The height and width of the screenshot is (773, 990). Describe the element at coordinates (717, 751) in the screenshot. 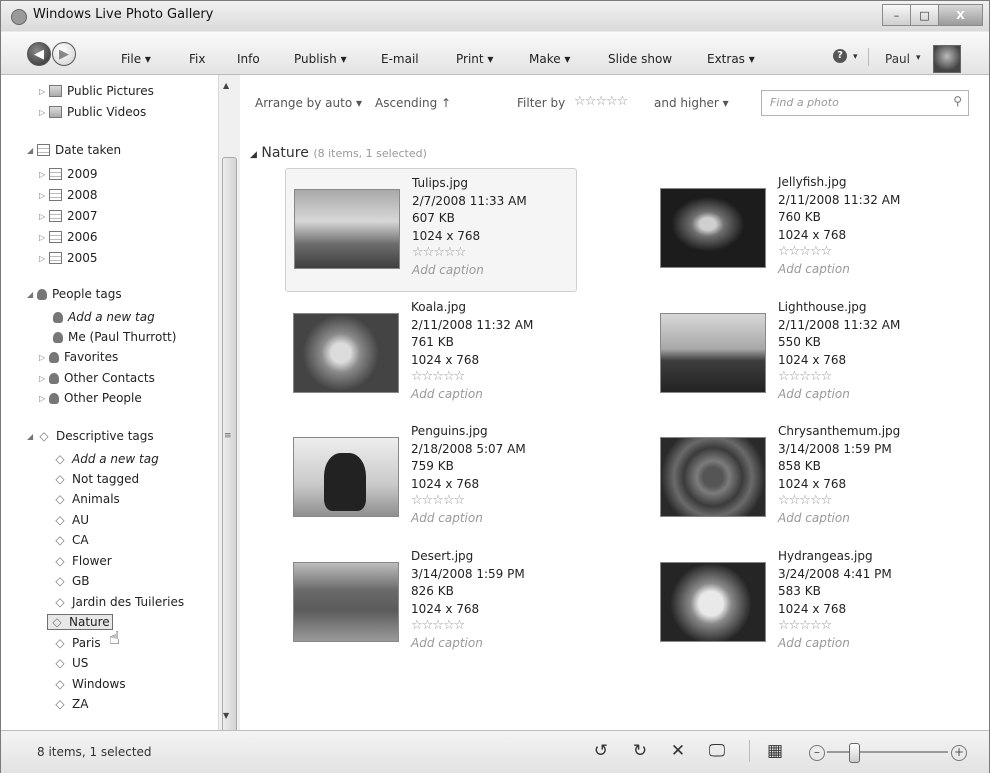

I see `slideshow-icon: 🖵` at that location.